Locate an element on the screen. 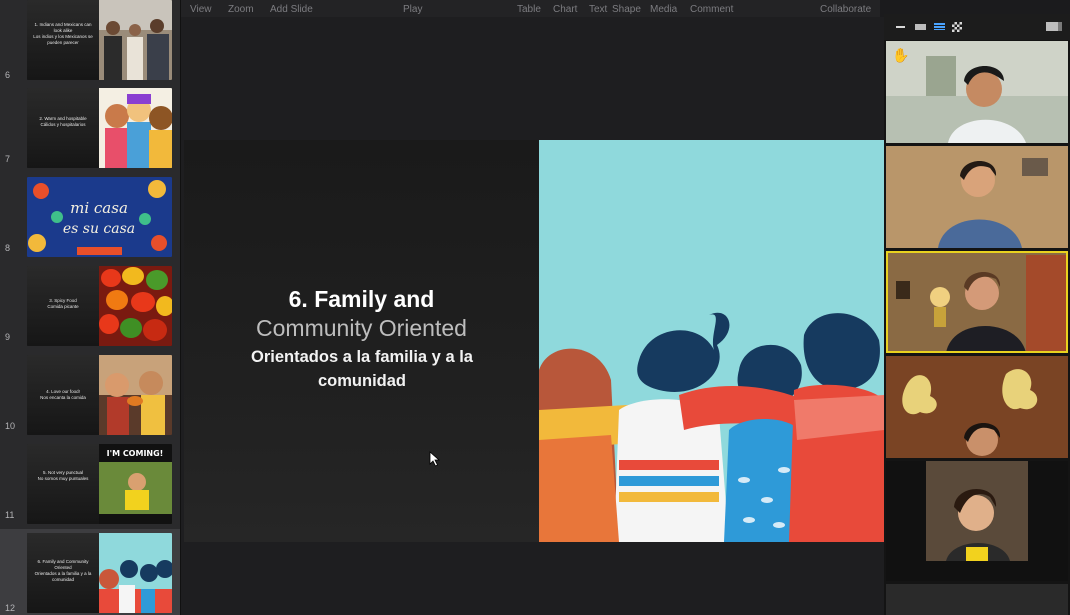  thumbnail-text: 4. Love our food! Nos encanta la comida is located at coordinates (63, 394).